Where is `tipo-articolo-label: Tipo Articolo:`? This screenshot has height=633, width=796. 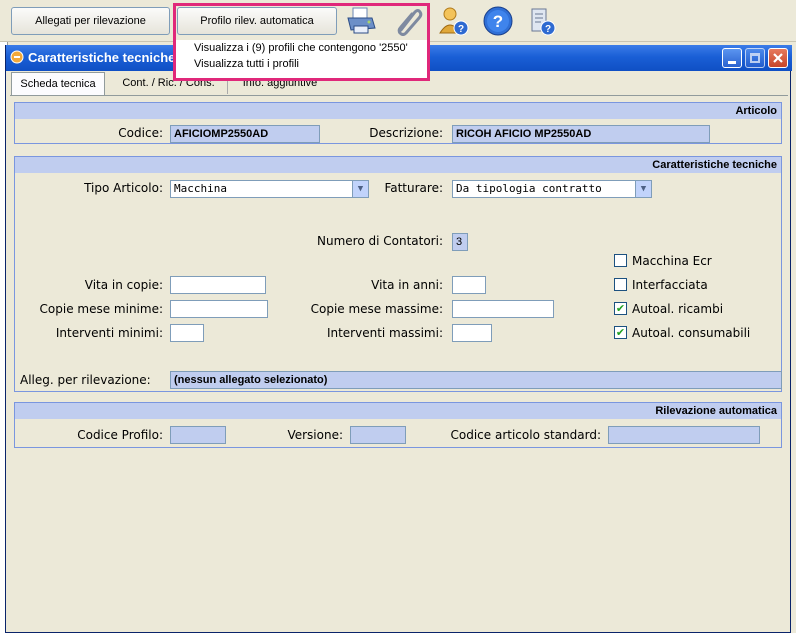 tipo-articolo-label: Tipo Articolo: is located at coordinates (123, 188).